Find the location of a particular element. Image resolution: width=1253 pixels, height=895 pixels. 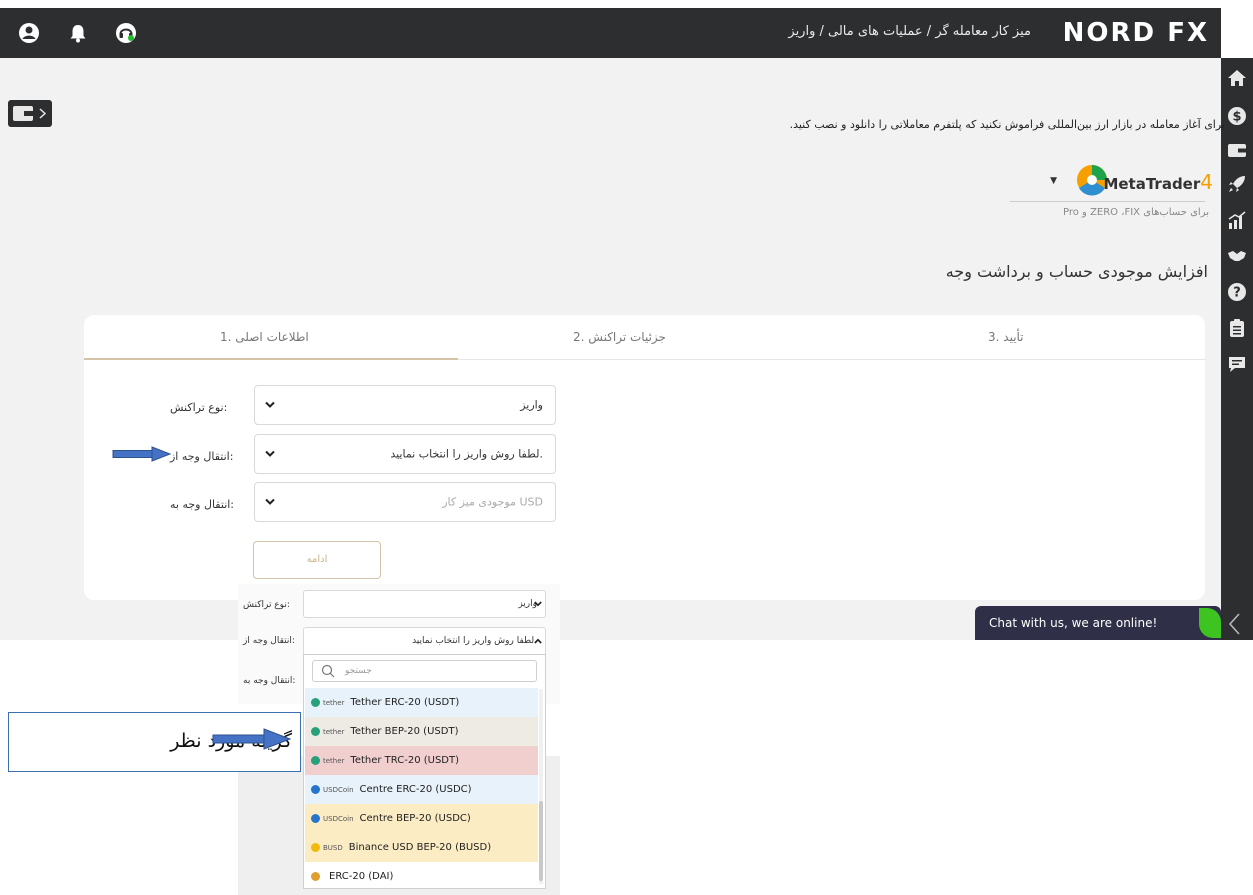

transfer-from-value: .لطفا روش واریز را انتخاب نمایید is located at coordinates (466, 454).